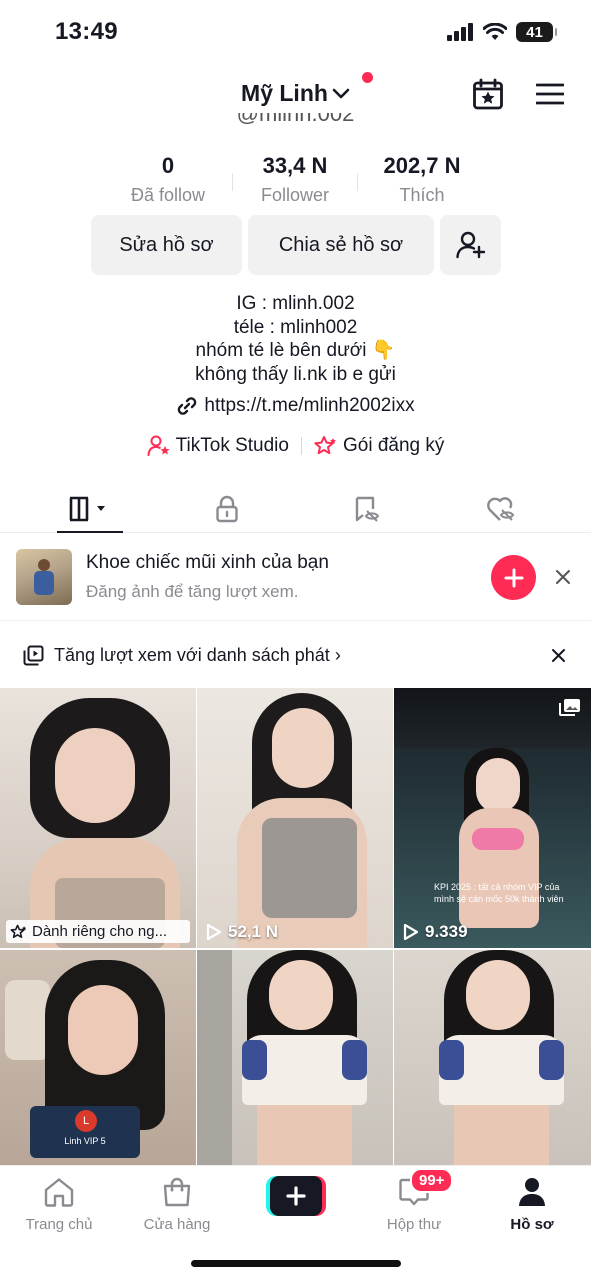  Describe the element at coordinates (207, 562) in the screenshot. I see `promo-title: Khoe chiếc mũi xinh của bạn` at that location.